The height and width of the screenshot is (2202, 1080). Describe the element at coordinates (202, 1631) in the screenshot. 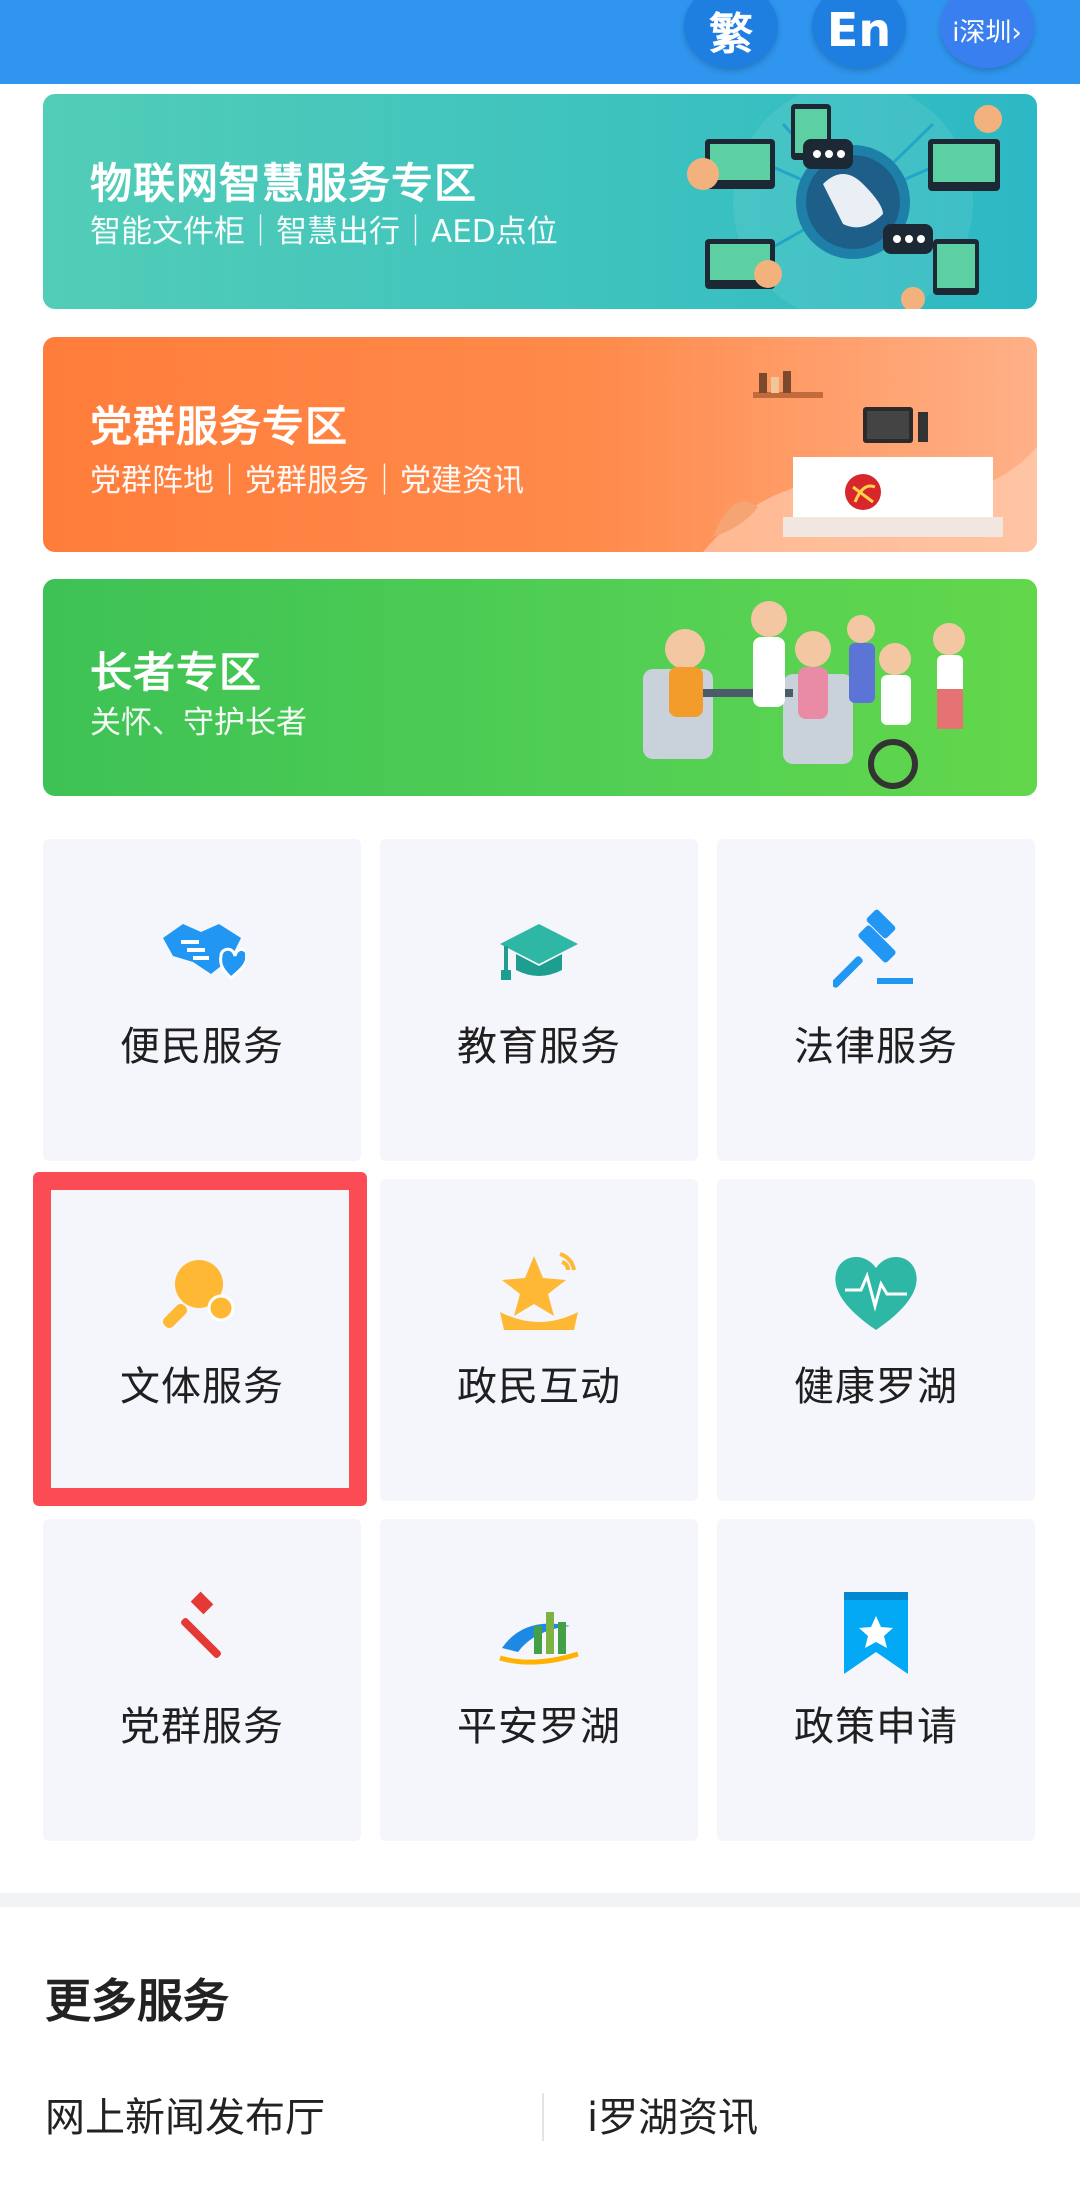

I see `hammer-sickle-icon` at that location.